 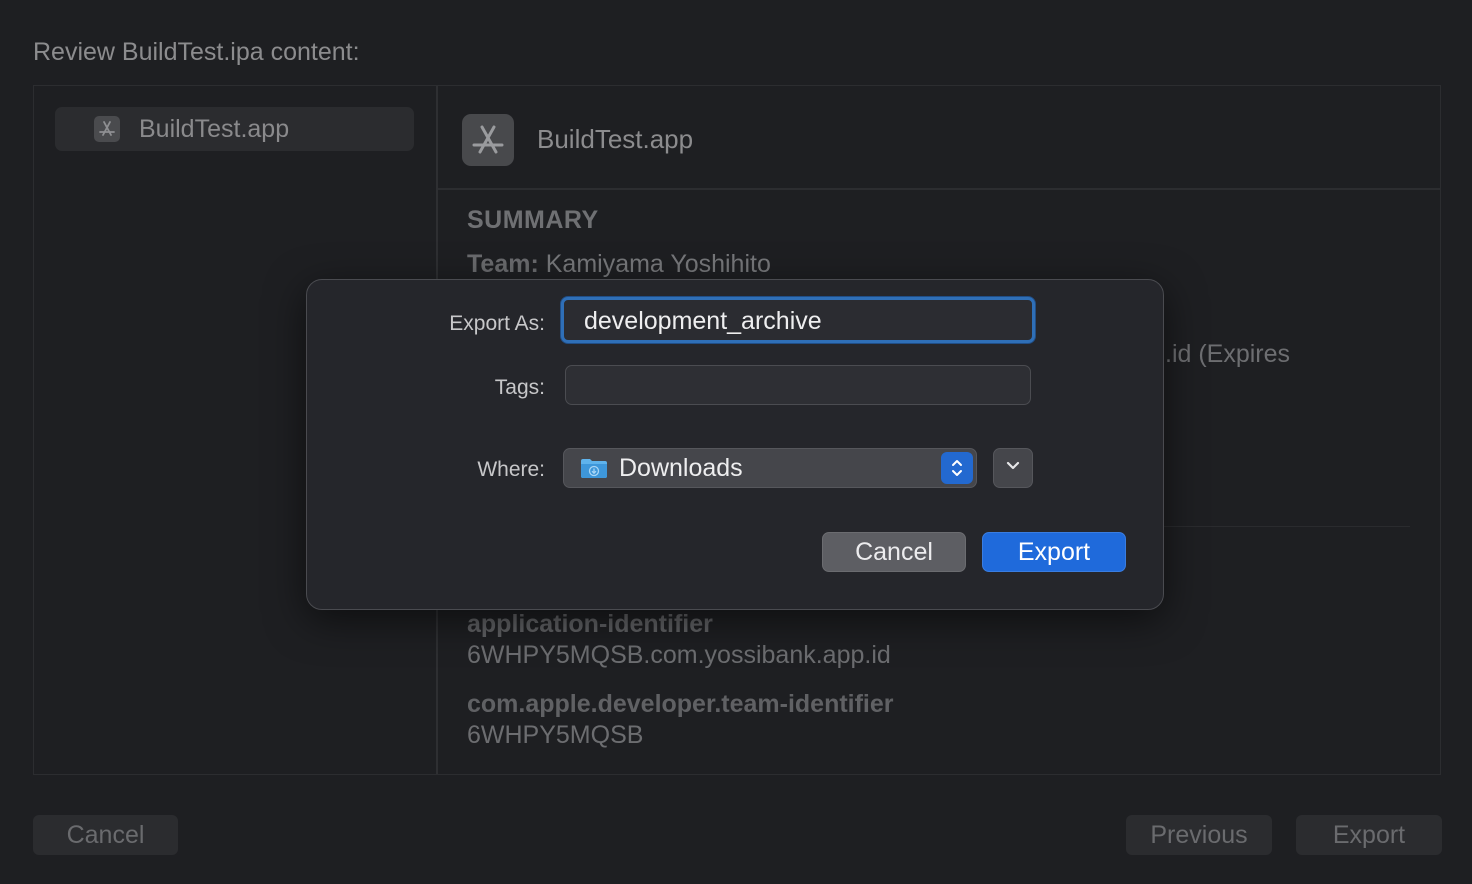 What do you see at coordinates (615, 139) in the screenshot?
I see `app-title: BuildTest.app` at bounding box center [615, 139].